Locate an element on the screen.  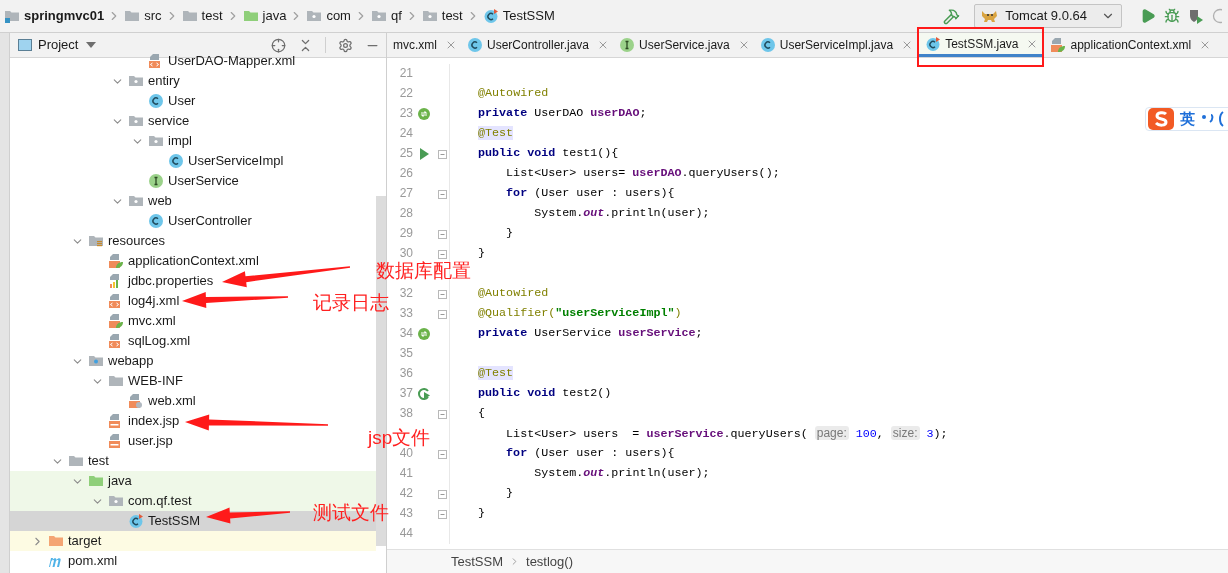
breadcrumb-item: com is located at coordinates (328, 16).